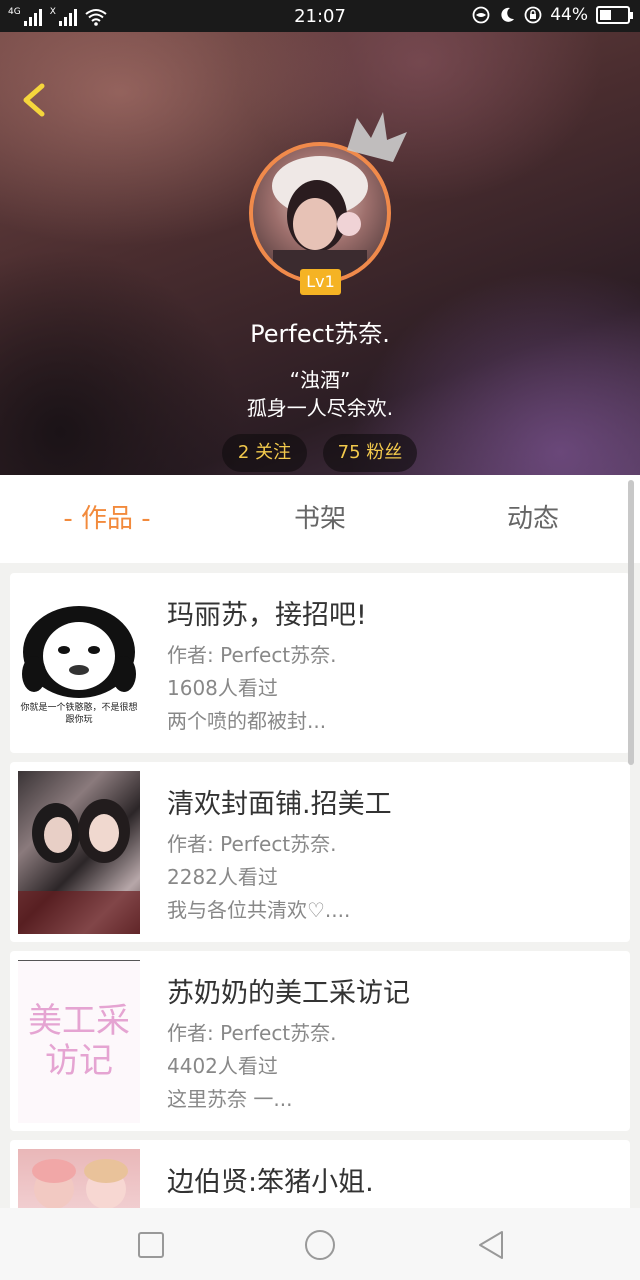 The image size is (640, 1280). I want to click on battery-percentage: 44%, so click(569, 15).